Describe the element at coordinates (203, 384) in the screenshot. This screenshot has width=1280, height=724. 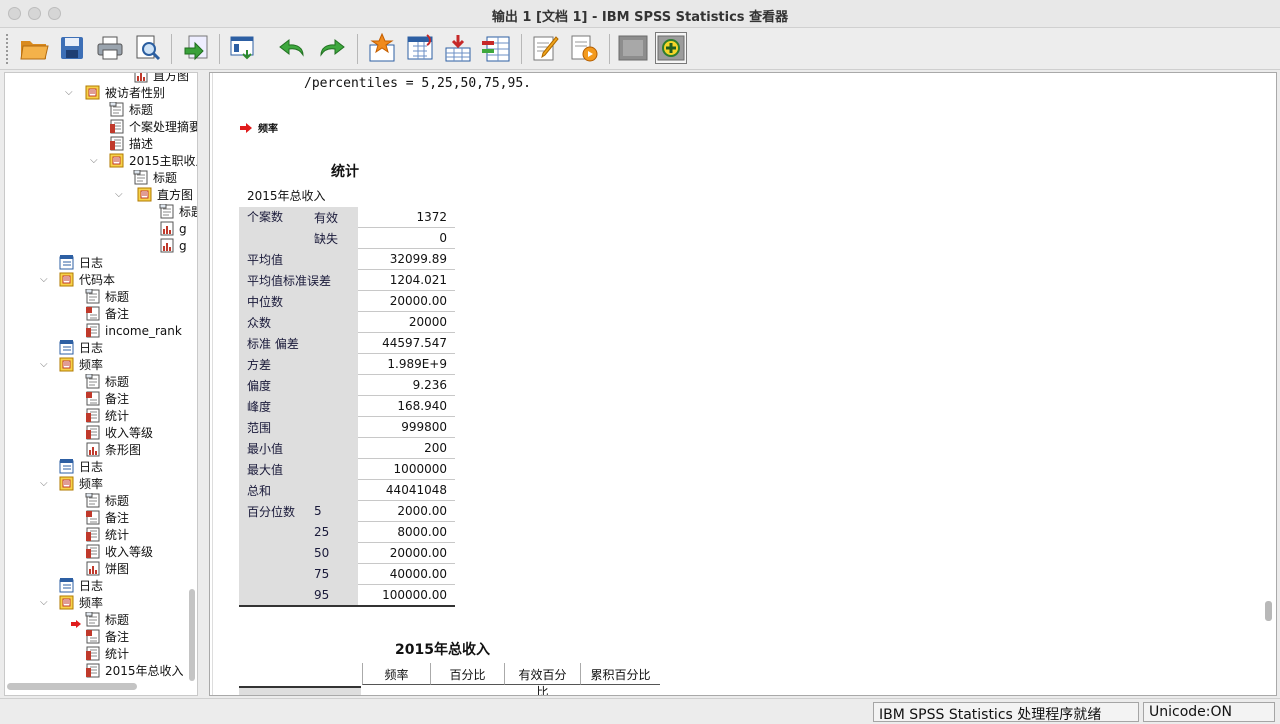
I see `pane-splitter` at that location.